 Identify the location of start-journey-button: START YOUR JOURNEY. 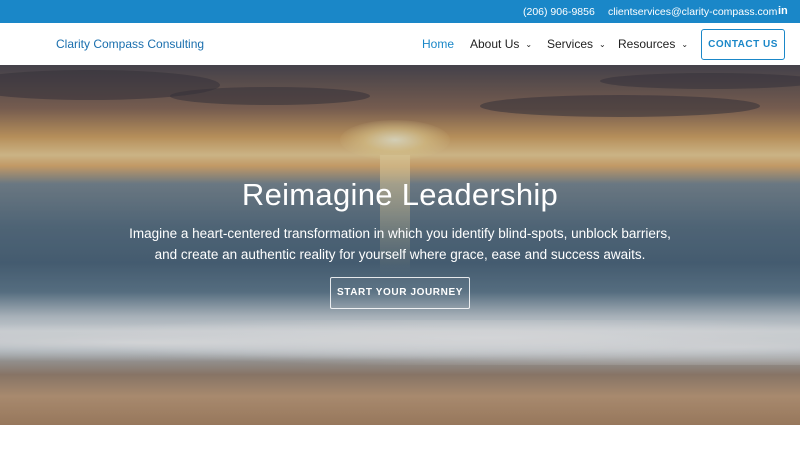
(400, 293).